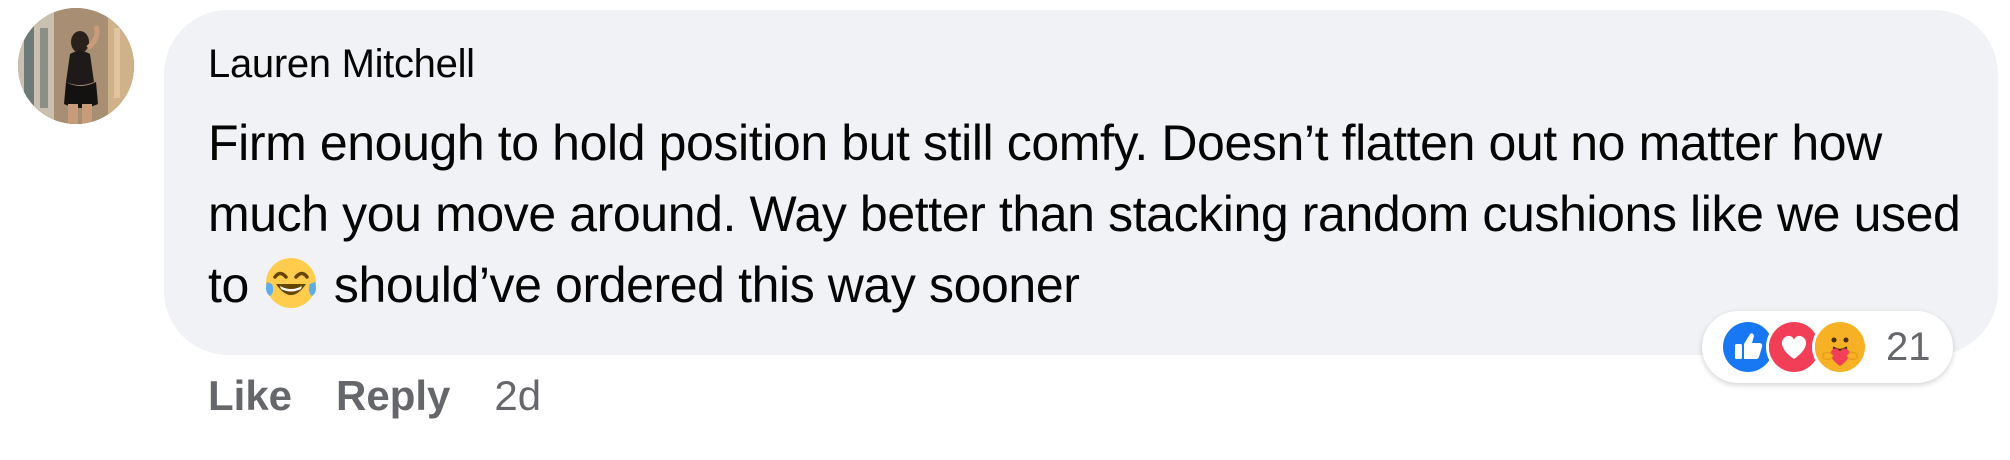 The image size is (2010, 460). I want to click on reaction-count: 21, so click(1908, 346).